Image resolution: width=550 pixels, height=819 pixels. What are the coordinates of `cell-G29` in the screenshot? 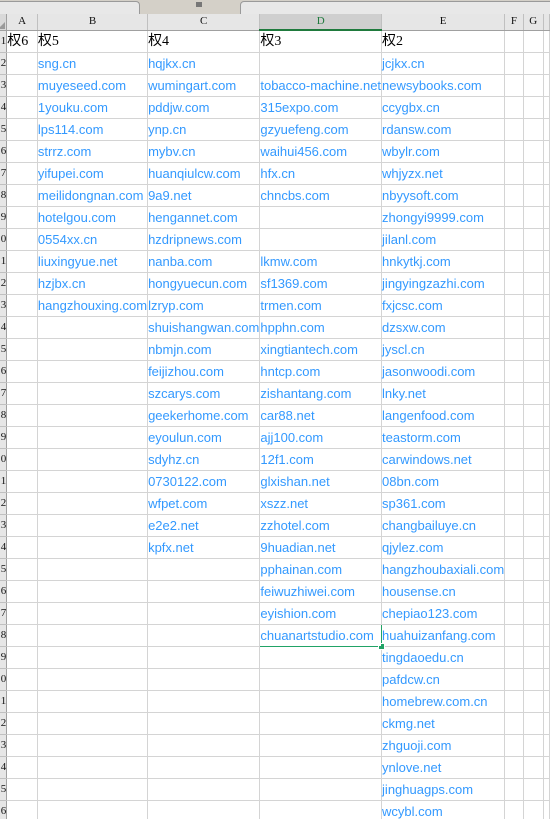 It's located at (533, 657).